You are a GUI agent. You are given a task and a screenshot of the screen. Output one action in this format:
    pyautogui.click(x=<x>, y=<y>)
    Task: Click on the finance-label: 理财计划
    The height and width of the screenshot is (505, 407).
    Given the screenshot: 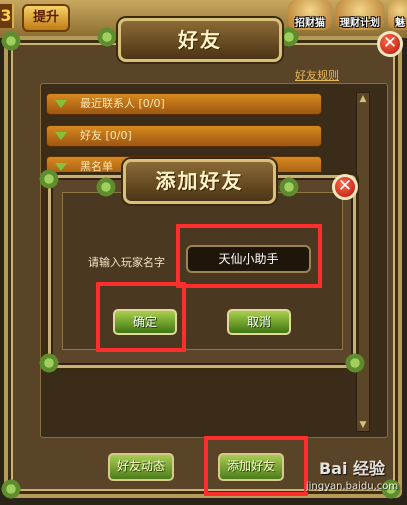 What is the action you would take?
    pyautogui.click(x=360, y=23)
    